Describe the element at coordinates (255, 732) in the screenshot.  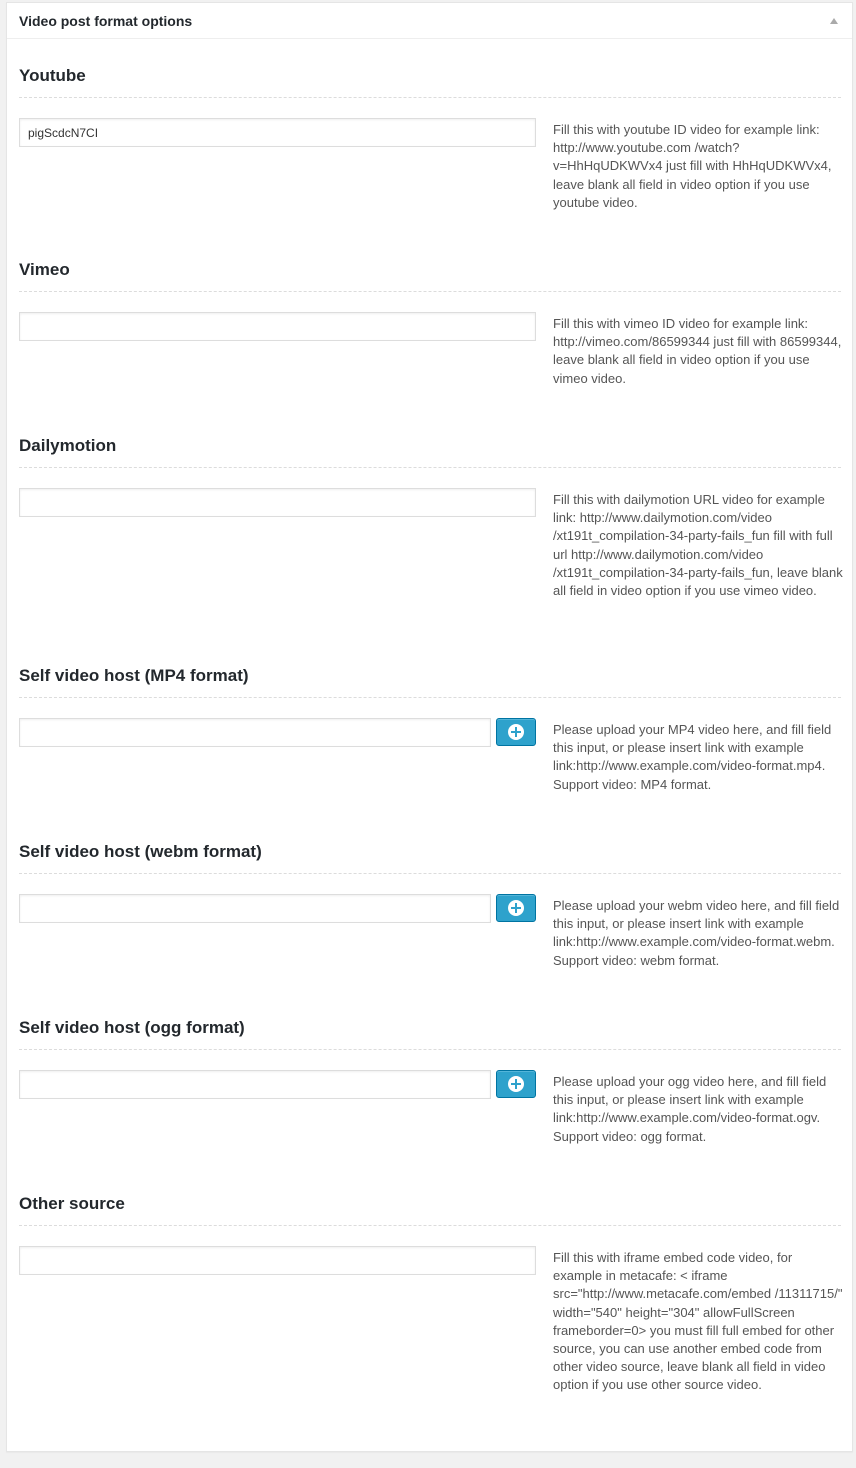
I see `mp4-url-input` at that location.